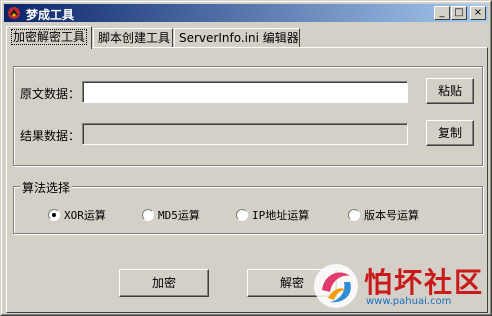 The width and height of the screenshot is (492, 316). I want to click on source-data-label: 原文数据：, so click(50, 94).